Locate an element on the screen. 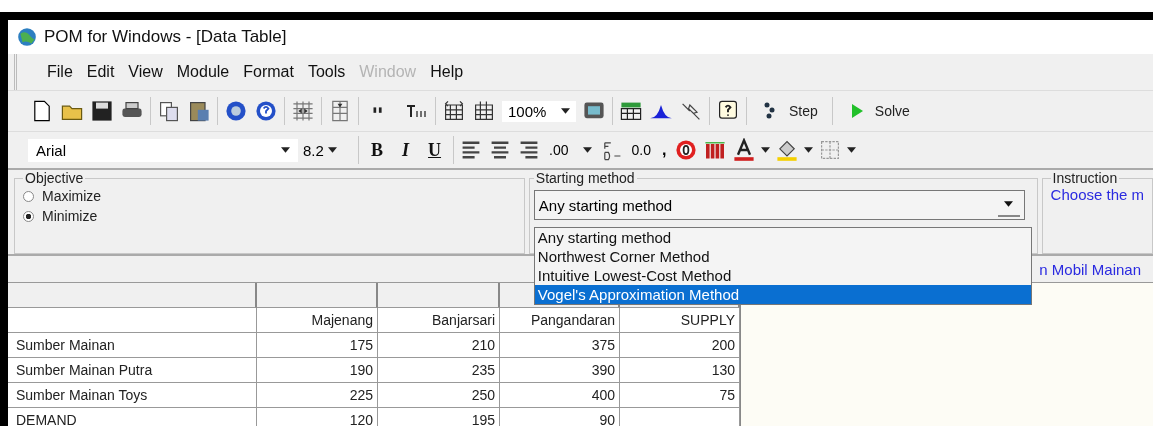 This screenshot has height=426, width=1153. row-label: Sumber Mainan Putra is located at coordinates (132, 370).